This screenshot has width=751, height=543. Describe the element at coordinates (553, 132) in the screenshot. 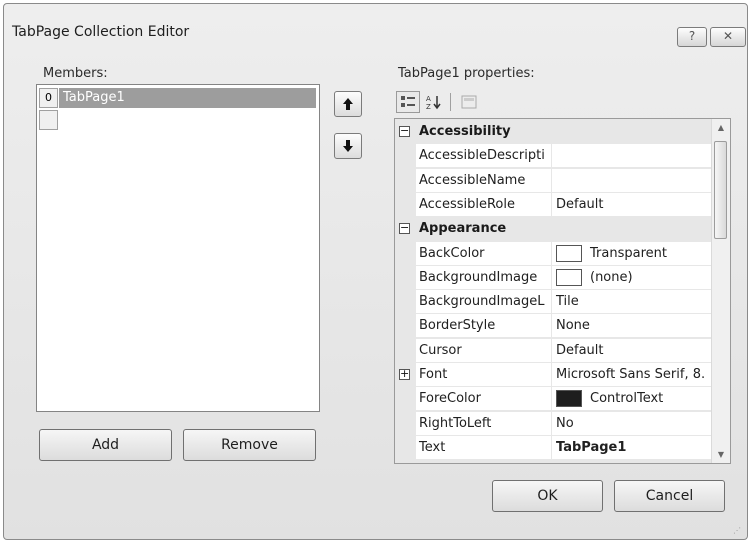

I see `category-row: − Accessibility` at that location.